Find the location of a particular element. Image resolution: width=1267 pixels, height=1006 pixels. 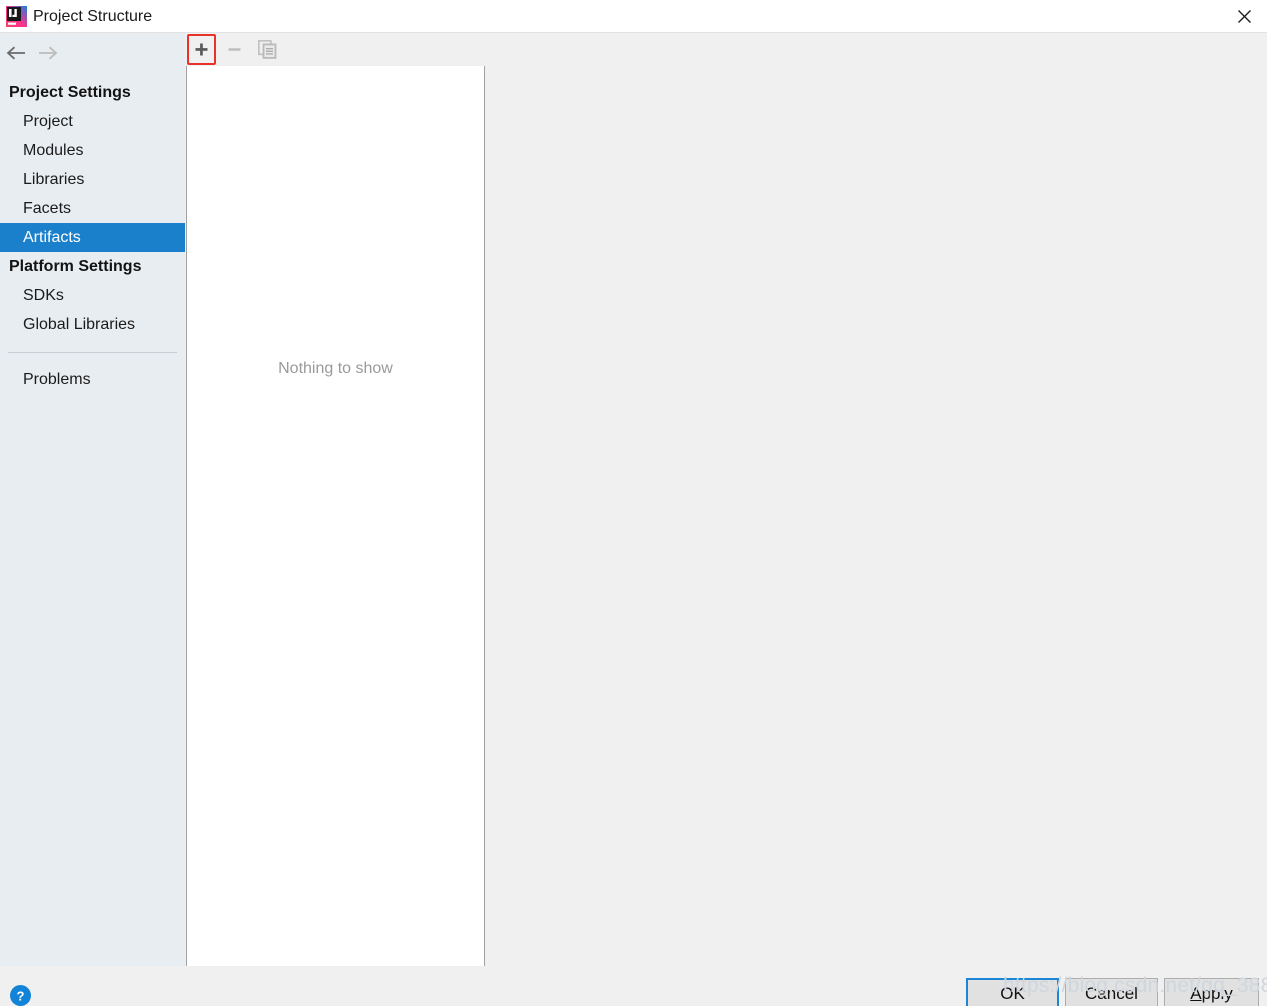

sidebar-divider is located at coordinates (92, 352).